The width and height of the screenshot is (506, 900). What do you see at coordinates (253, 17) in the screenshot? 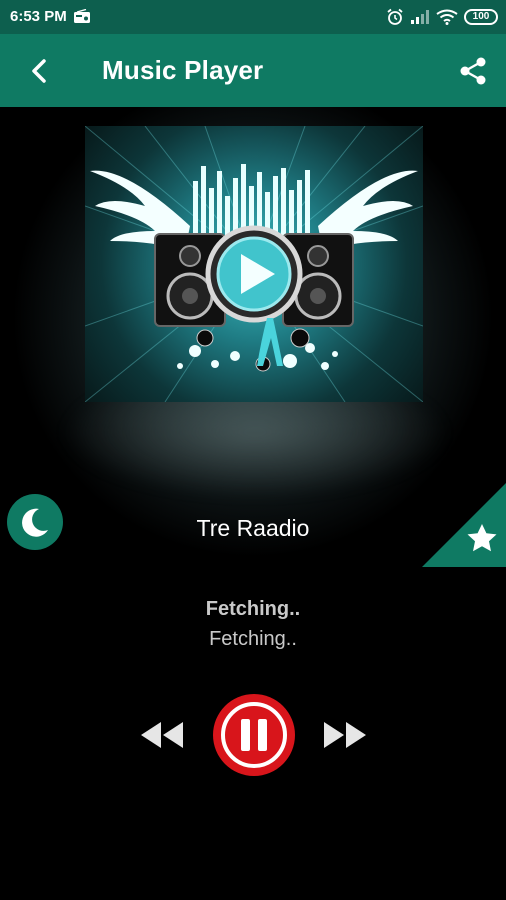
I see `status-bar: 6:53 PM 100` at bounding box center [253, 17].